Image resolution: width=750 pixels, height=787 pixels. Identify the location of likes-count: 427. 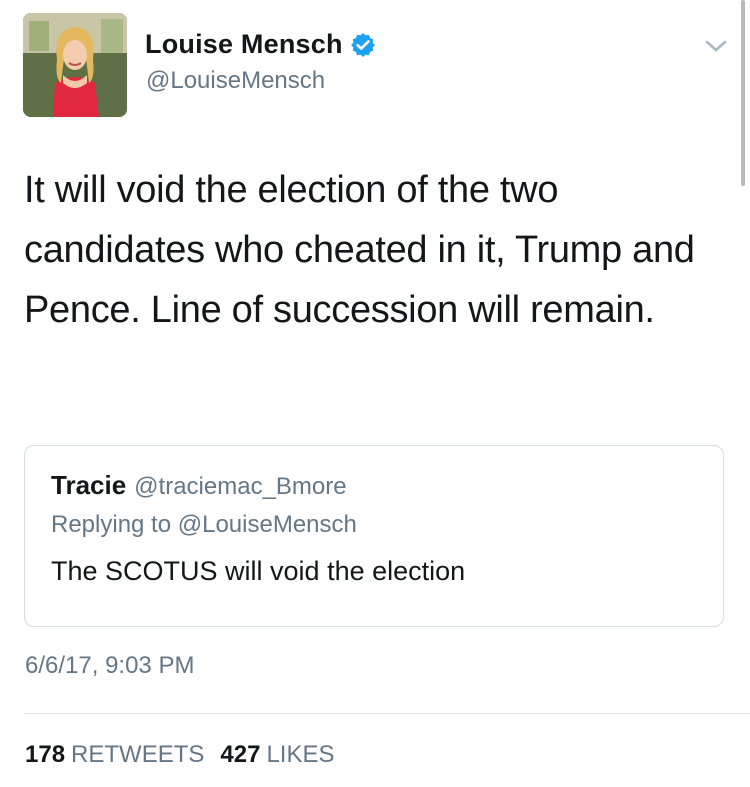
(240, 754).